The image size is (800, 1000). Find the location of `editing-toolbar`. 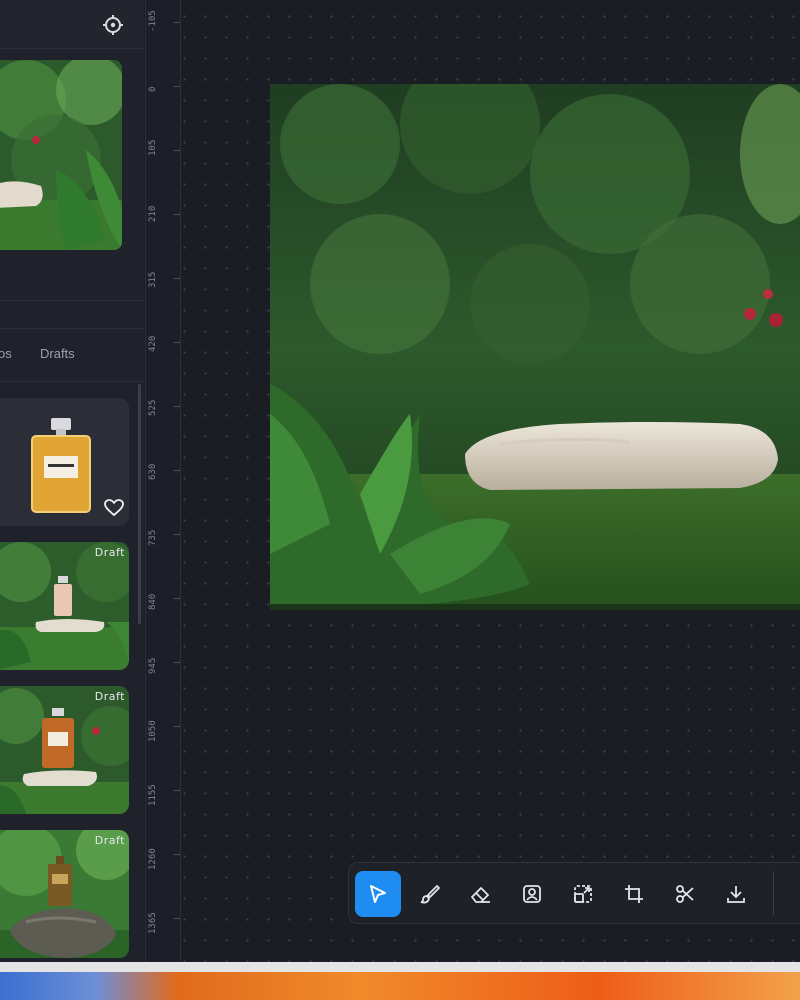

editing-toolbar is located at coordinates (574, 893).